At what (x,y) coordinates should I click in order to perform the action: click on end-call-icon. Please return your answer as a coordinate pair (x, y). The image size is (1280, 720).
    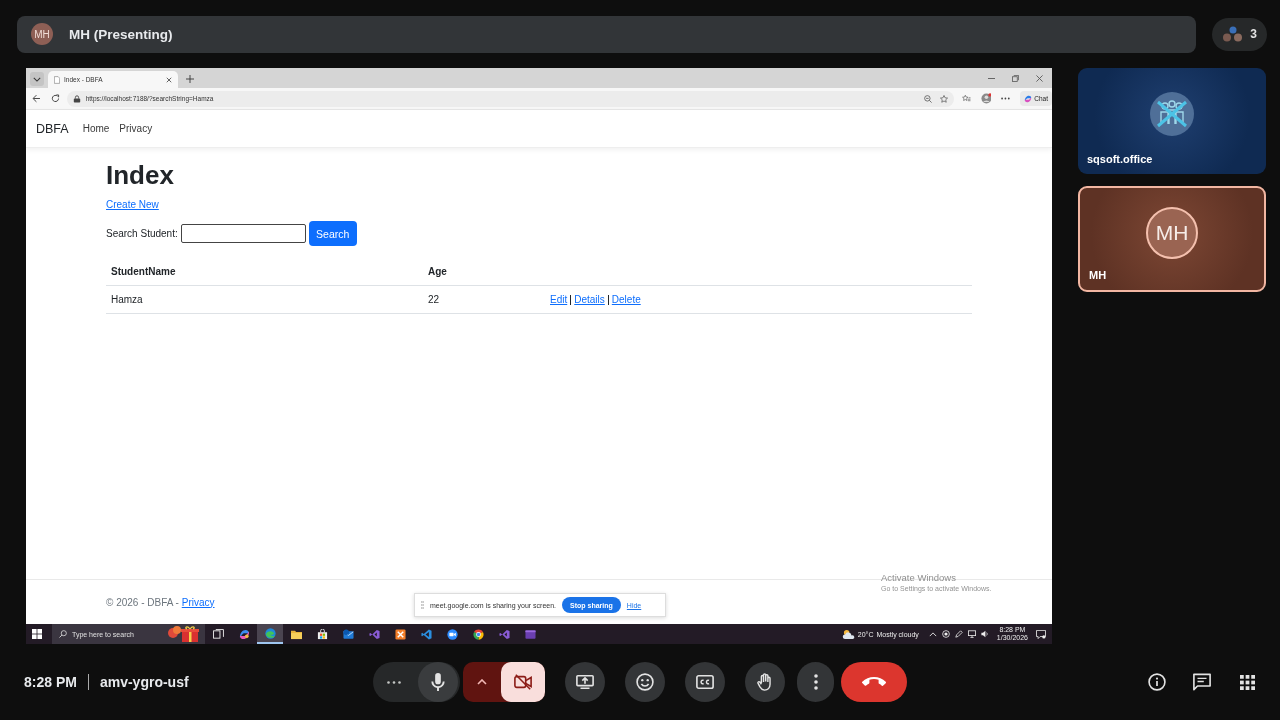
    Looking at the image, I should click on (874, 682).